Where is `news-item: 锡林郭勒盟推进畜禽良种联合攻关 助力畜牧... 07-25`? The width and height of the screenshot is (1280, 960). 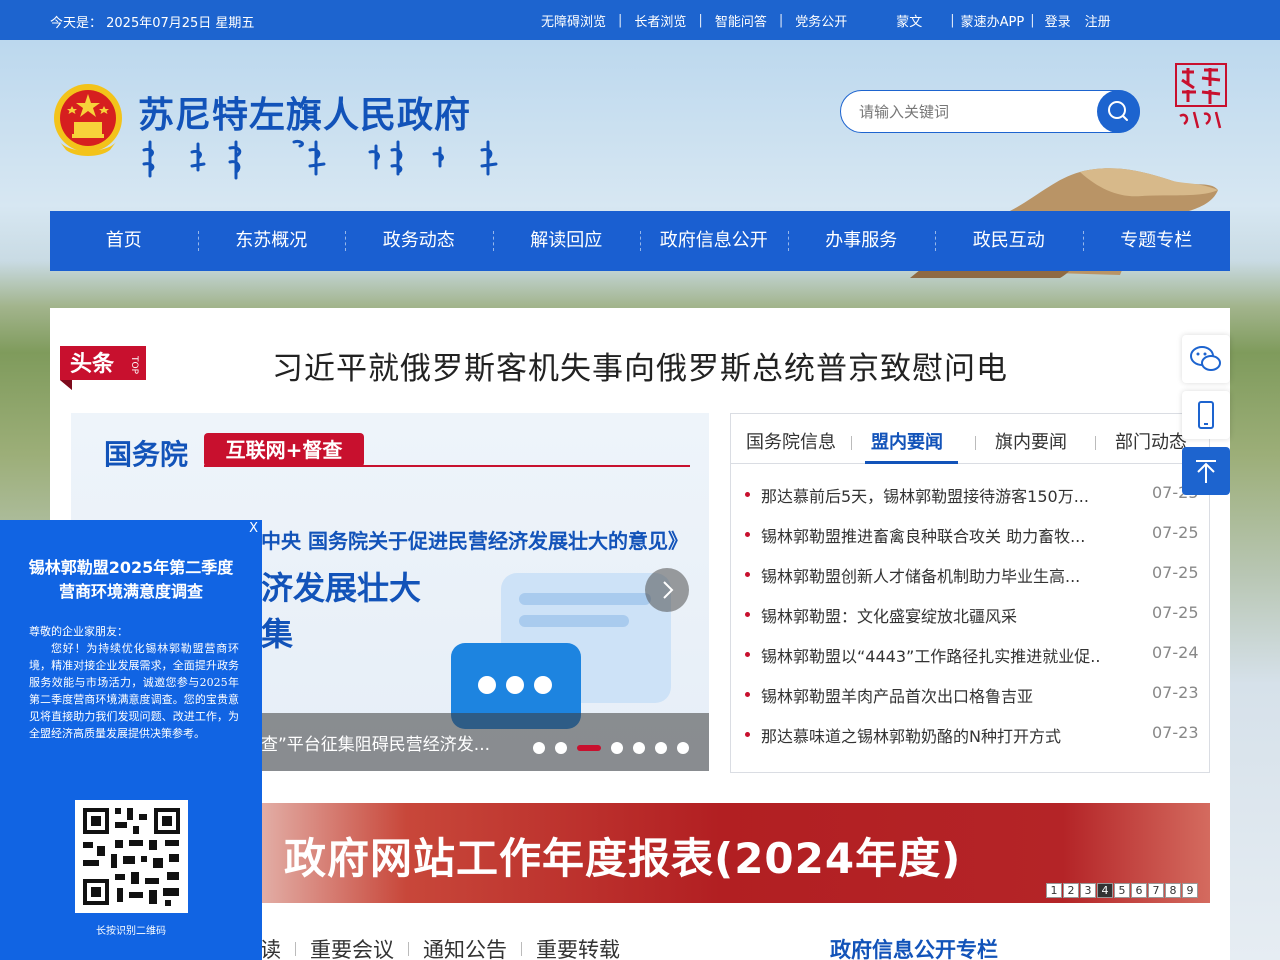
news-item: 锡林郭勒盟推进畜禽良种联合攻关 助力畜牧... 07-25 is located at coordinates (970, 543).